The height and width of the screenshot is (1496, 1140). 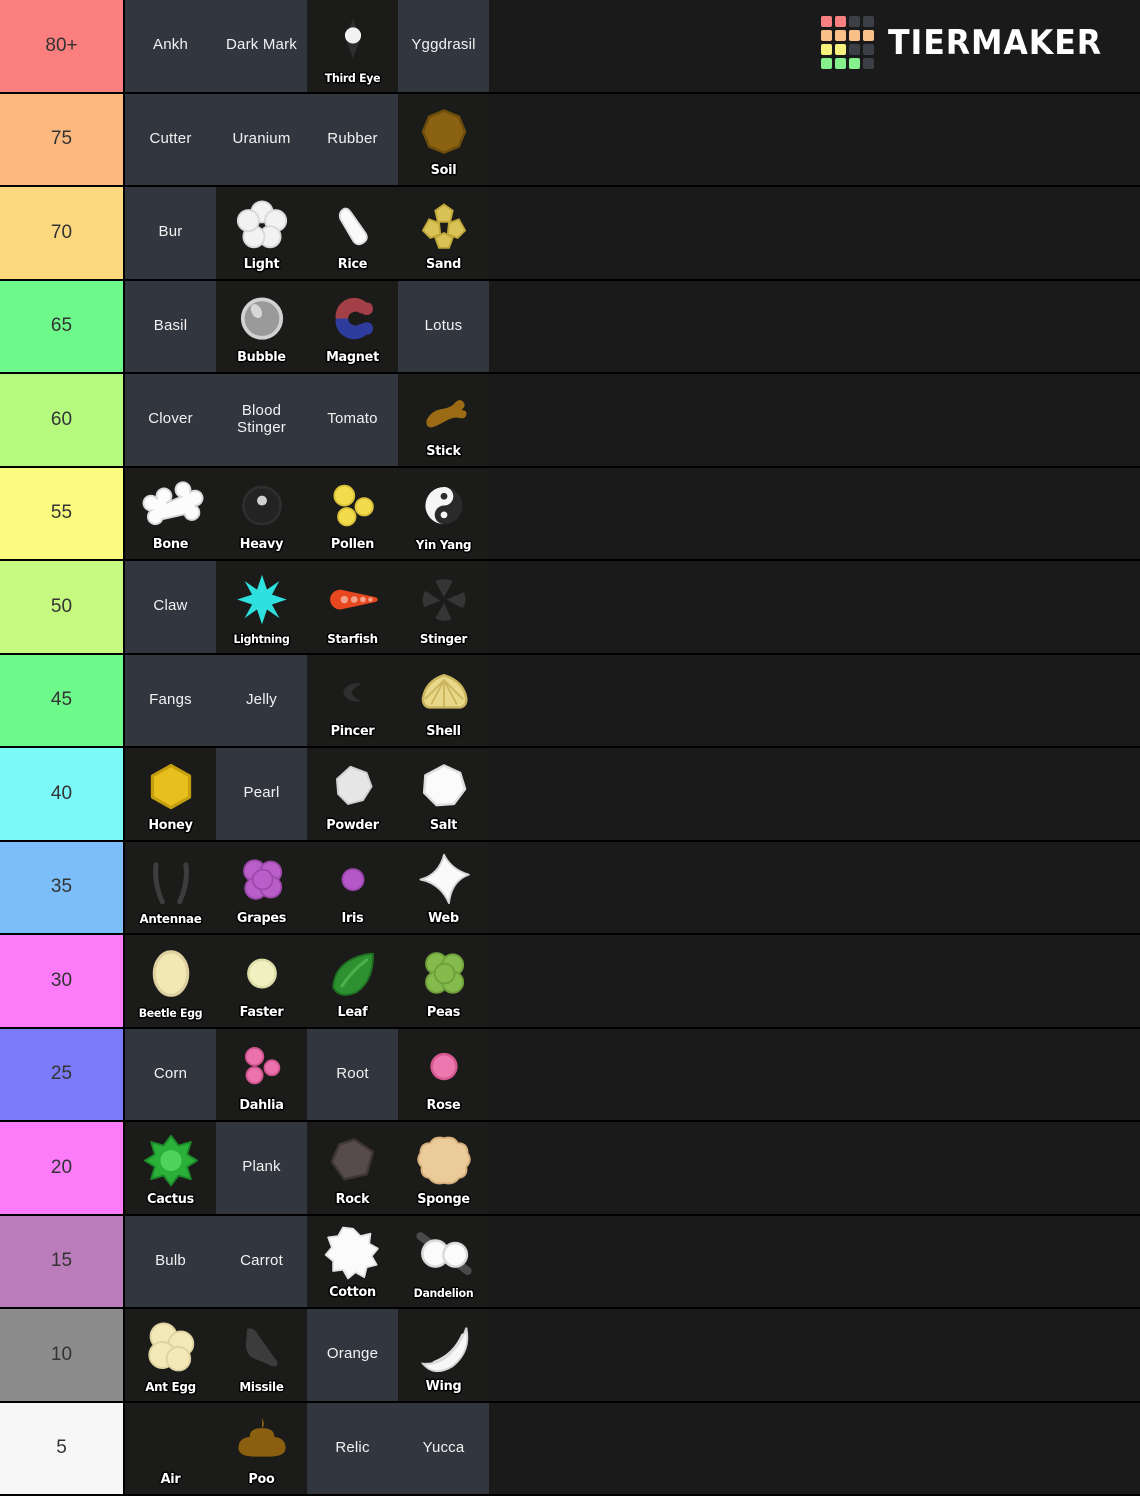 I want to click on tier-item: Root, so click(x=352, y=1074).